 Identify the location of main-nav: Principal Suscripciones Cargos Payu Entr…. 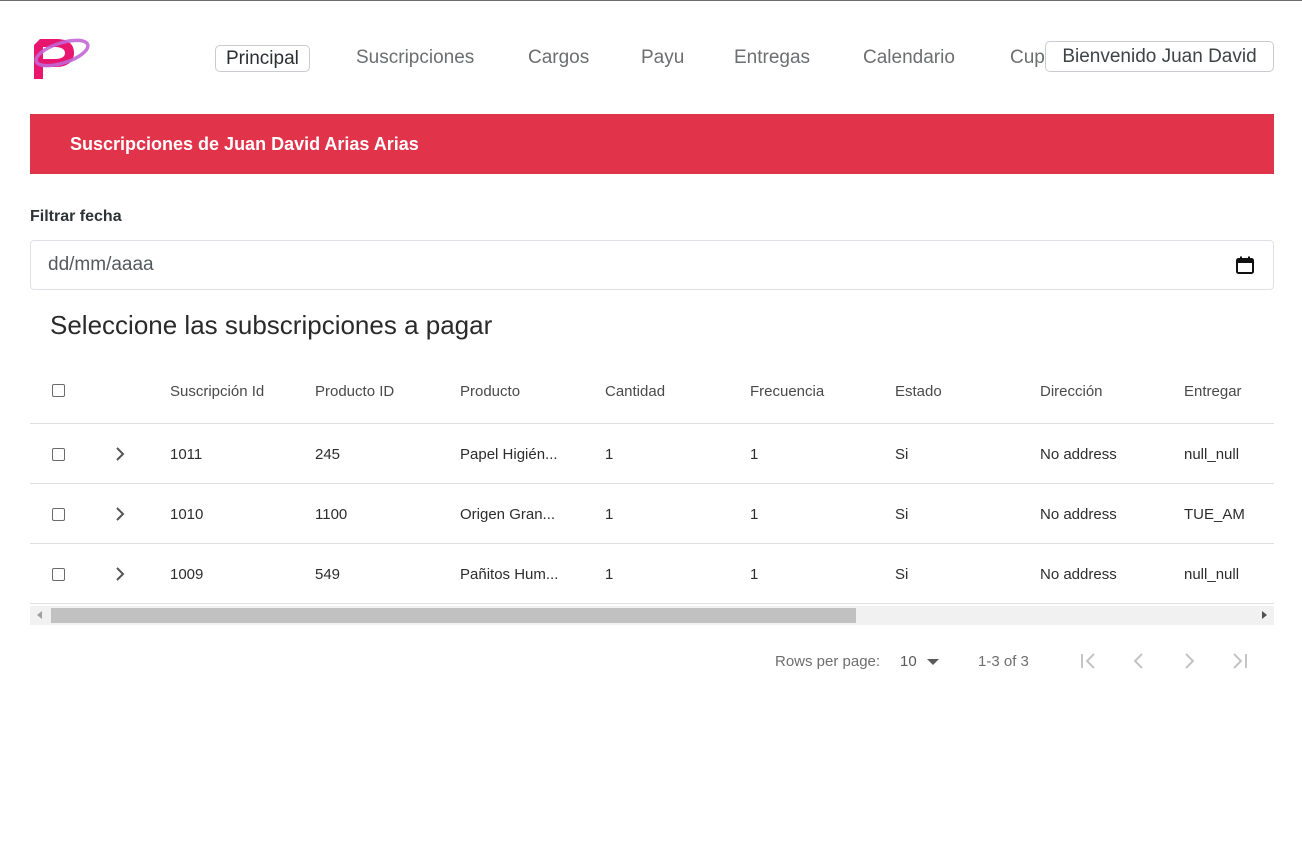
(630, 58).